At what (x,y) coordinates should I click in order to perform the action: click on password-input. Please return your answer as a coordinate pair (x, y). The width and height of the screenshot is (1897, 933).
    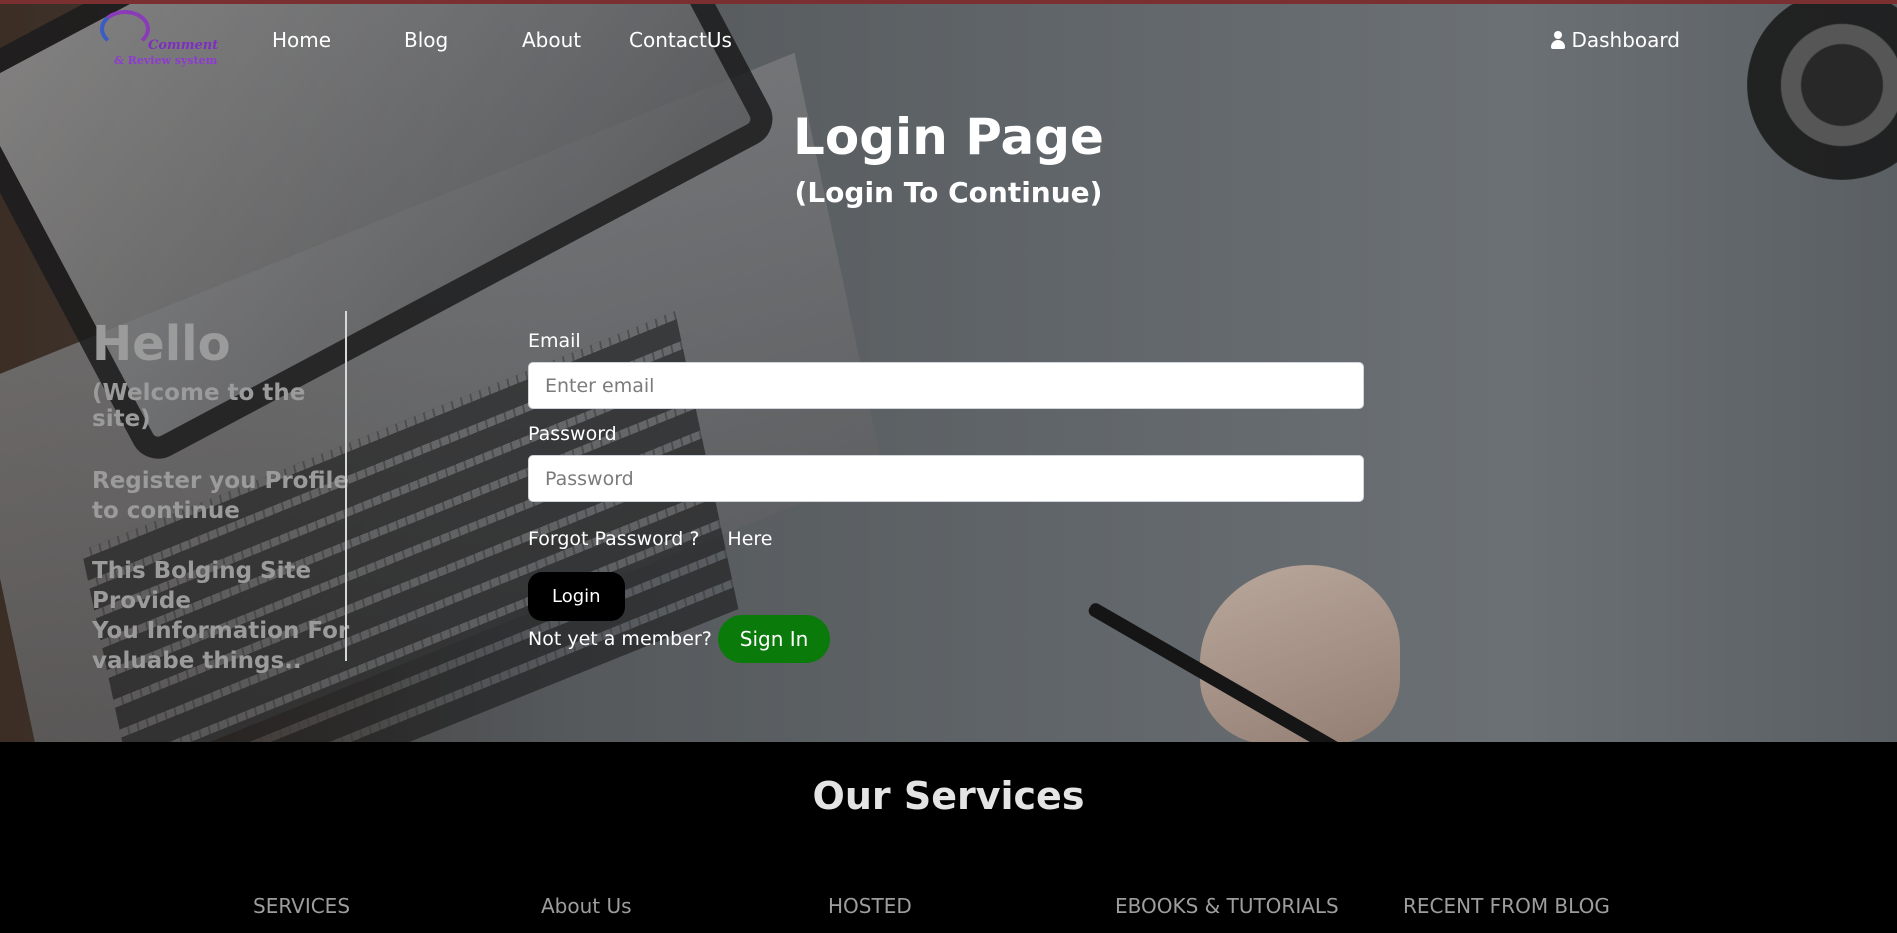
    Looking at the image, I should click on (946, 478).